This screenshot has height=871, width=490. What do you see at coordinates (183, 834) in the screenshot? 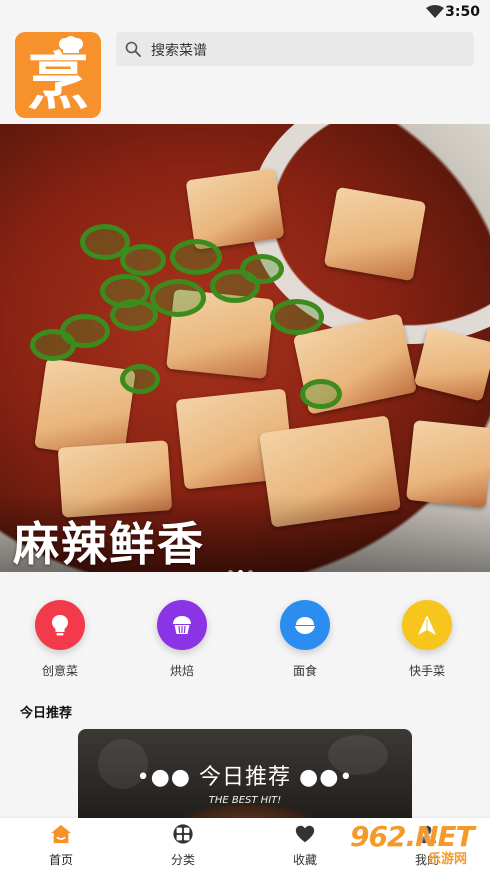
I see `category-icon` at bounding box center [183, 834].